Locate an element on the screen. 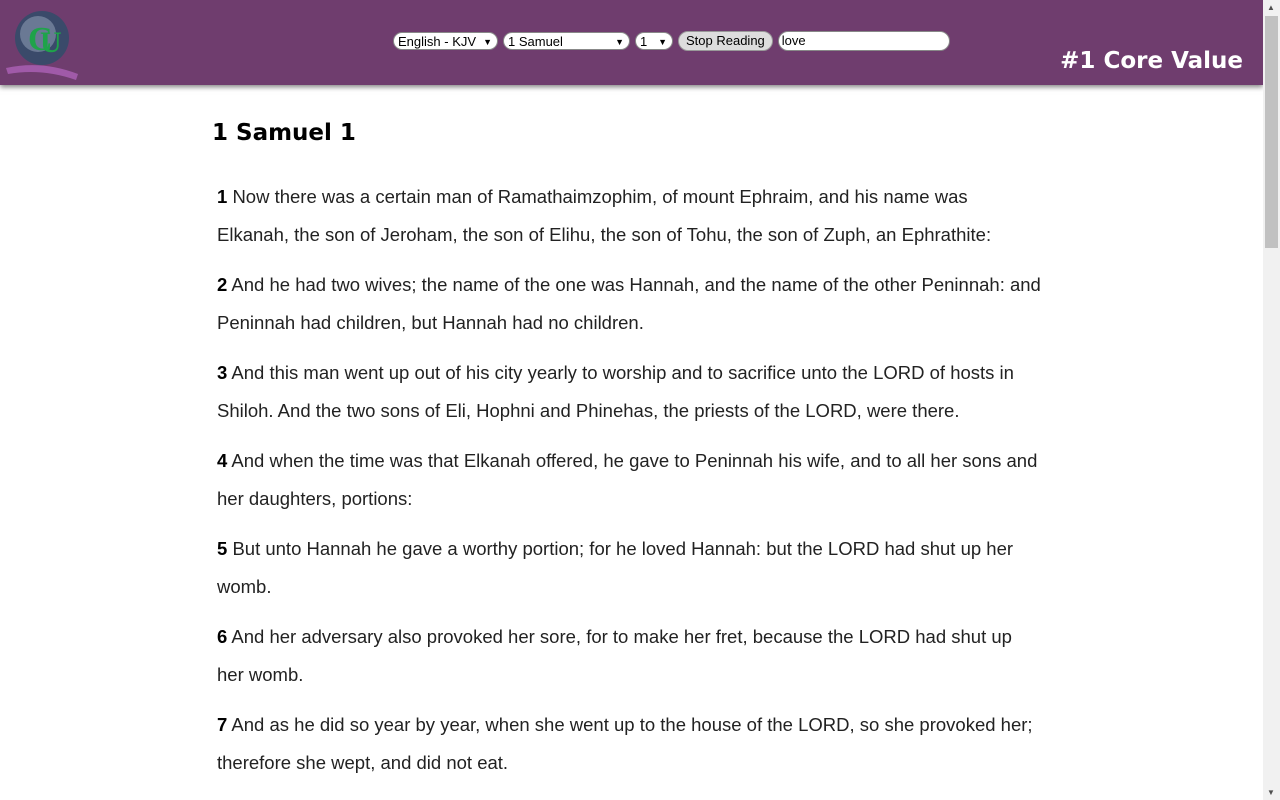 The image size is (1280, 800). university-logo: C U is located at coordinates (42, 45).